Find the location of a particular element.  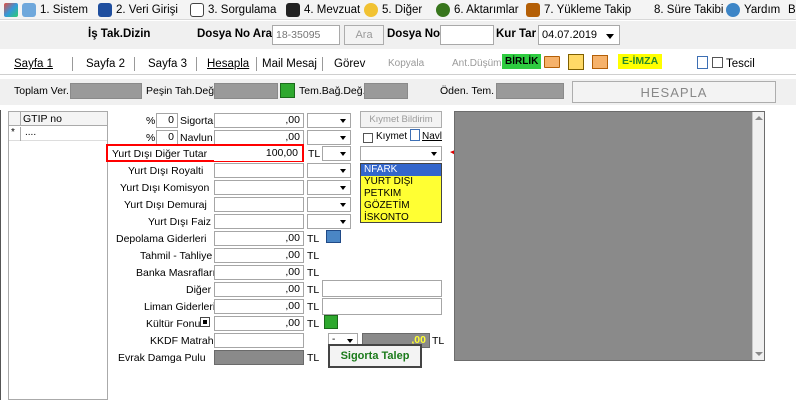

scroll-down-icon is located at coordinates (759, 354).